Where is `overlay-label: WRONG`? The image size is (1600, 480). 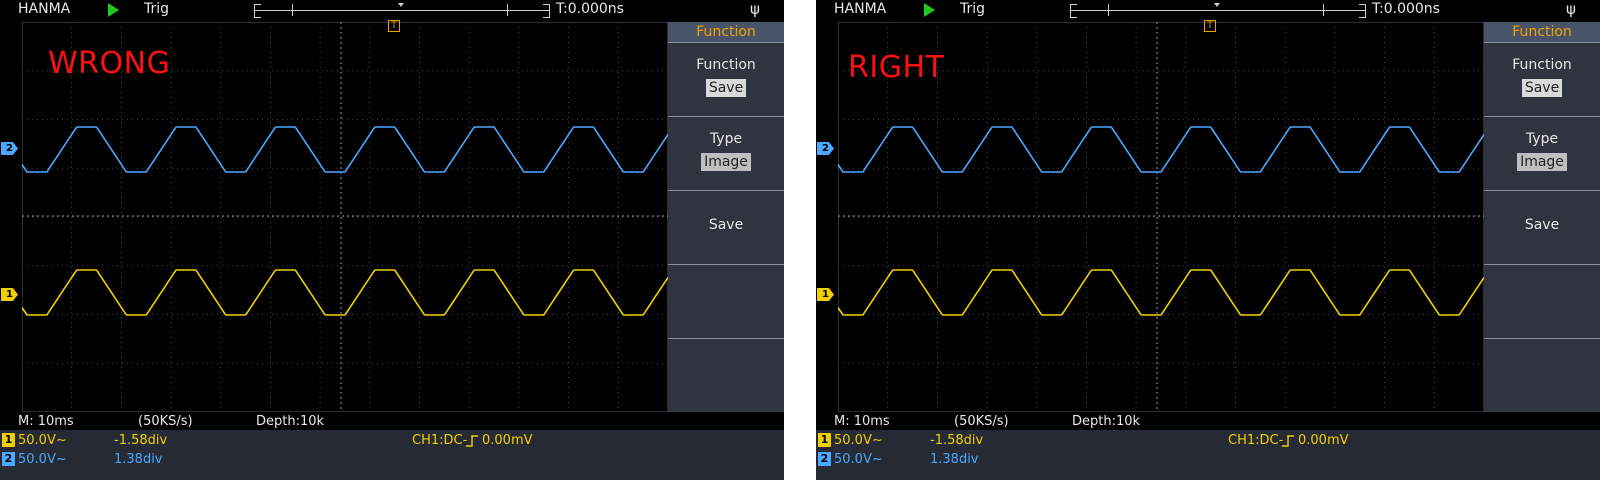
overlay-label: WRONG is located at coordinates (109, 63).